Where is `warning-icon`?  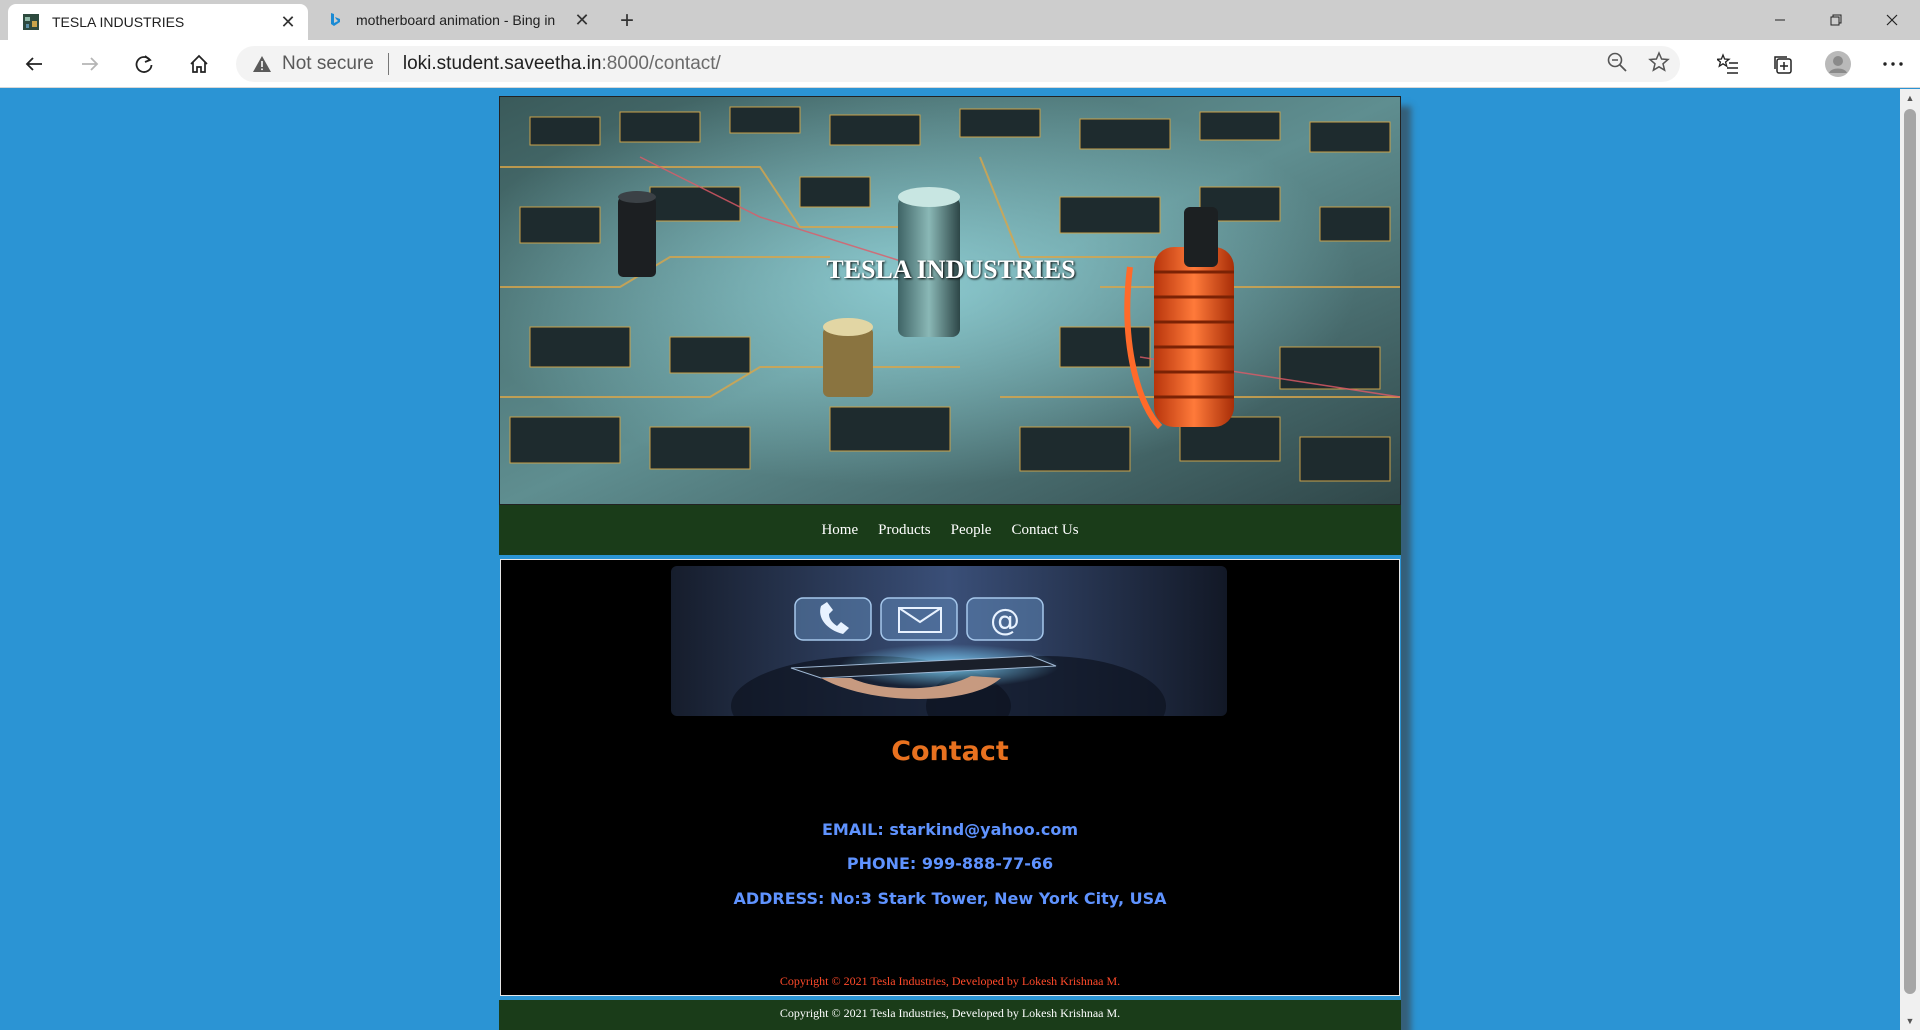 warning-icon is located at coordinates (262, 64).